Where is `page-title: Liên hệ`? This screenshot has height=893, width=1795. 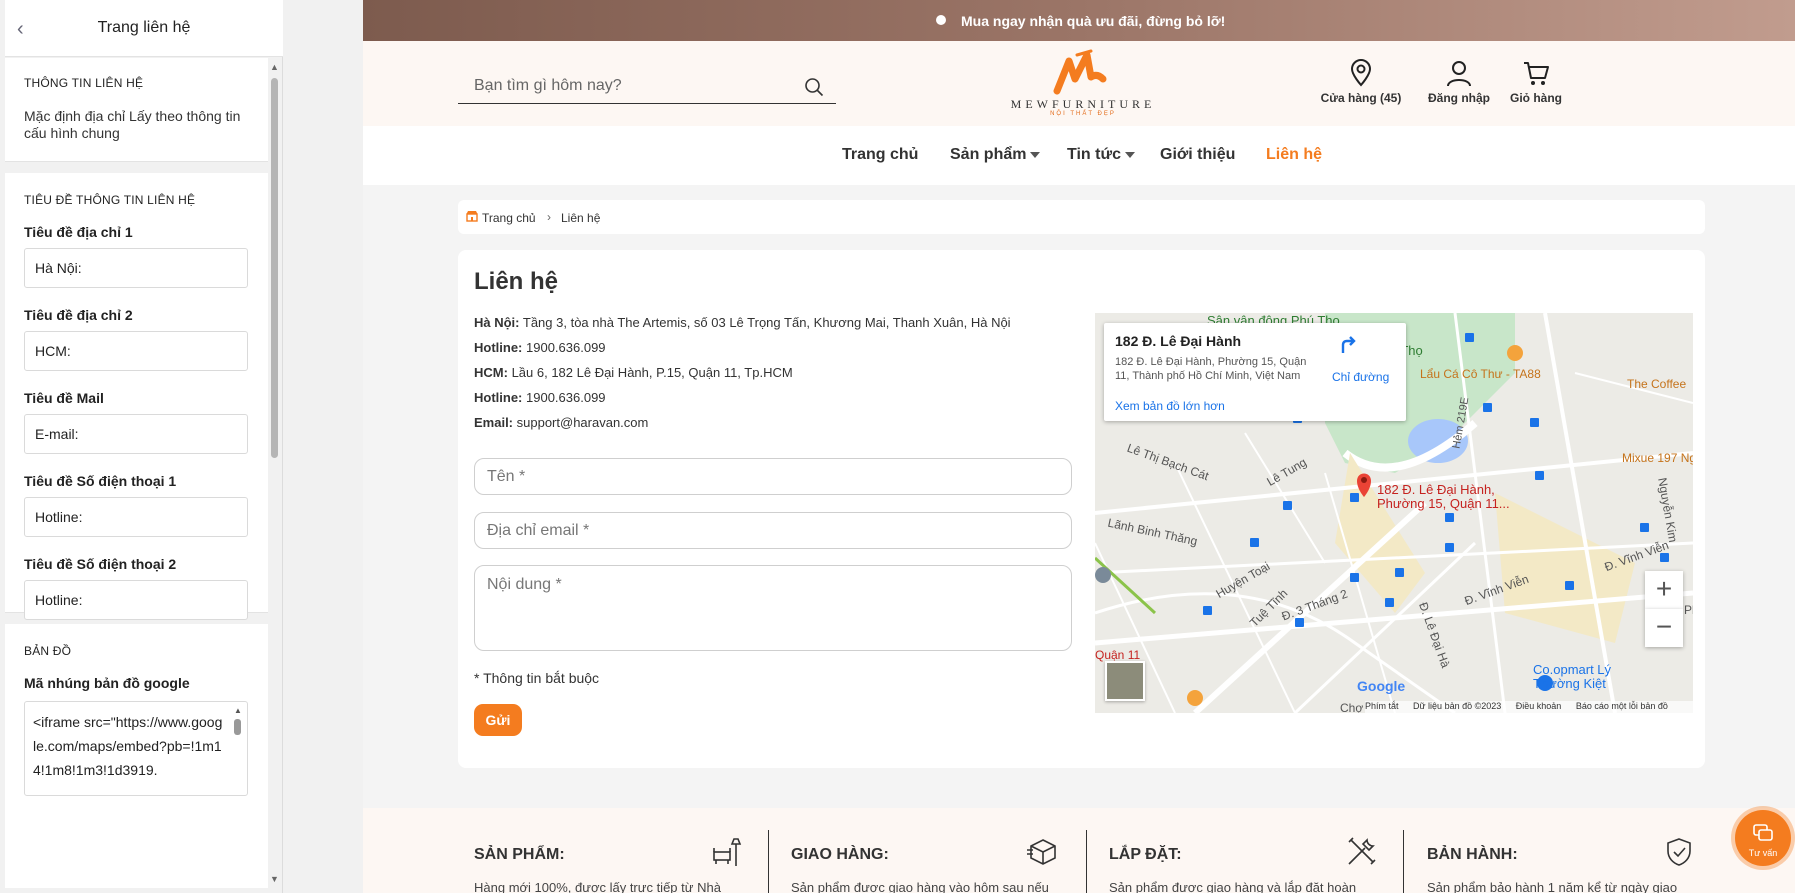
page-title: Liên hệ is located at coordinates (516, 281).